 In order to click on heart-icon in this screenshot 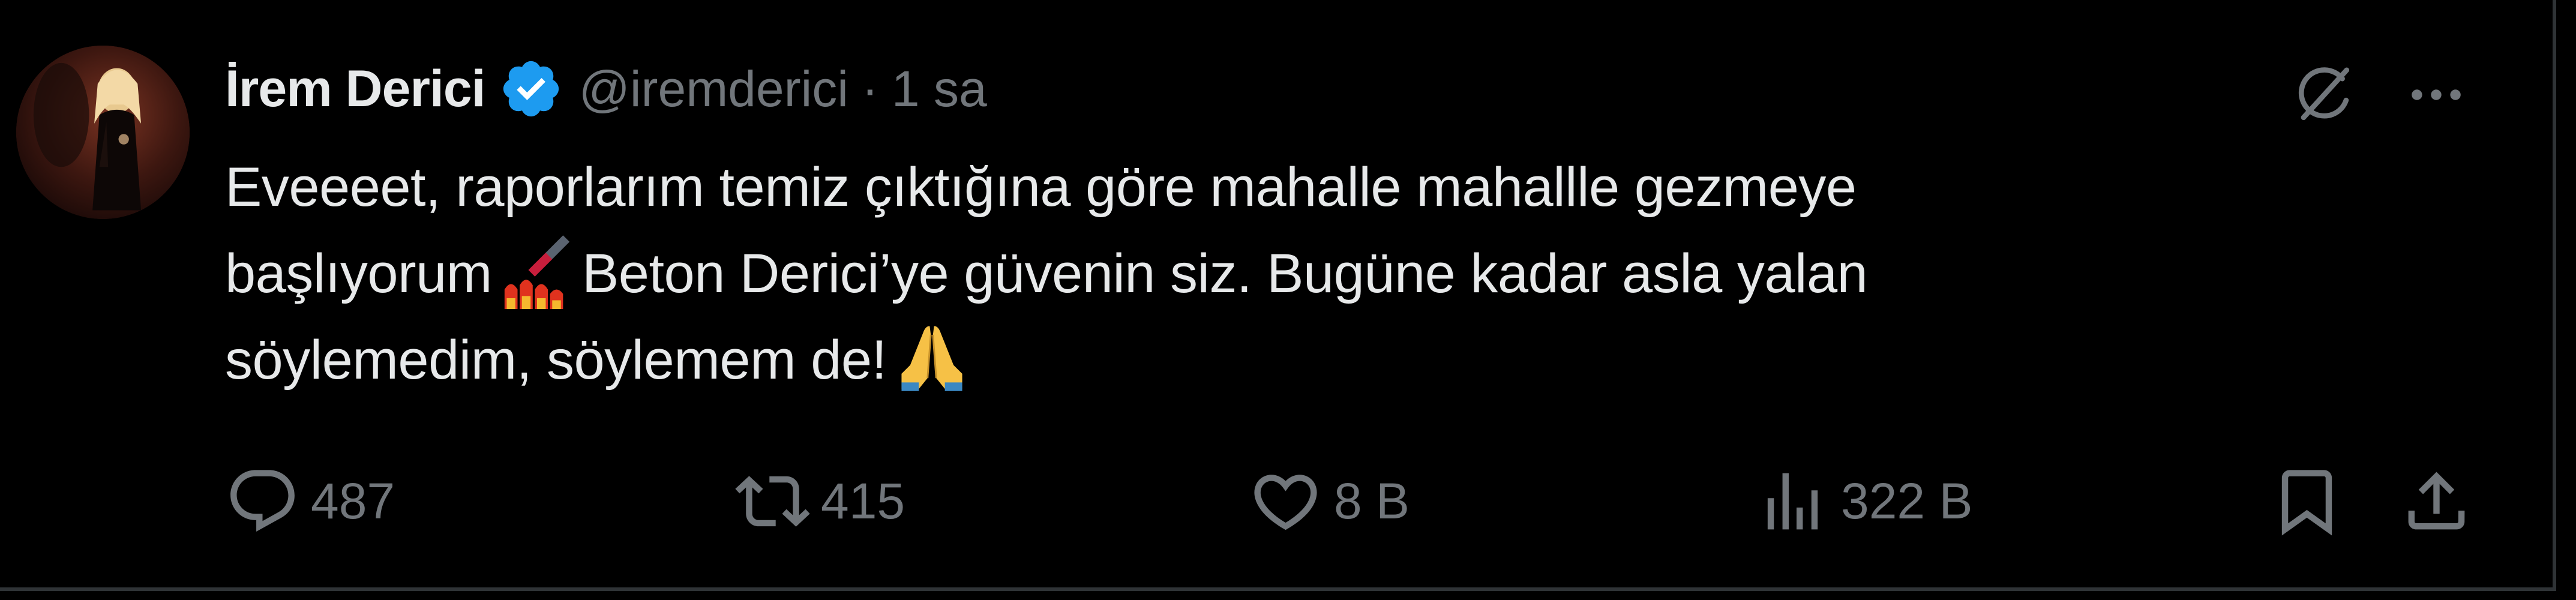, I will do `click(1285, 502)`.